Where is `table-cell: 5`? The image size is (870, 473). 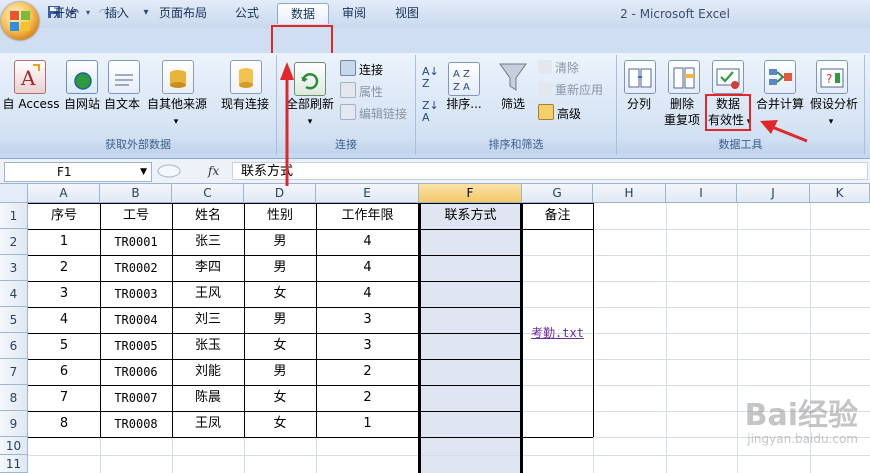
table-cell: 5 is located at coordinates (64, 346).